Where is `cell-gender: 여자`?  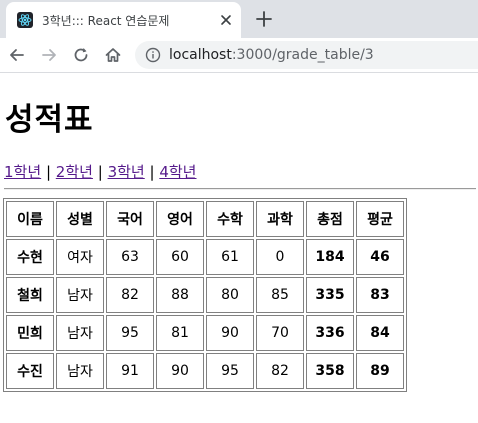 cell-gender: 여자 is located at coordinates (80, 257).